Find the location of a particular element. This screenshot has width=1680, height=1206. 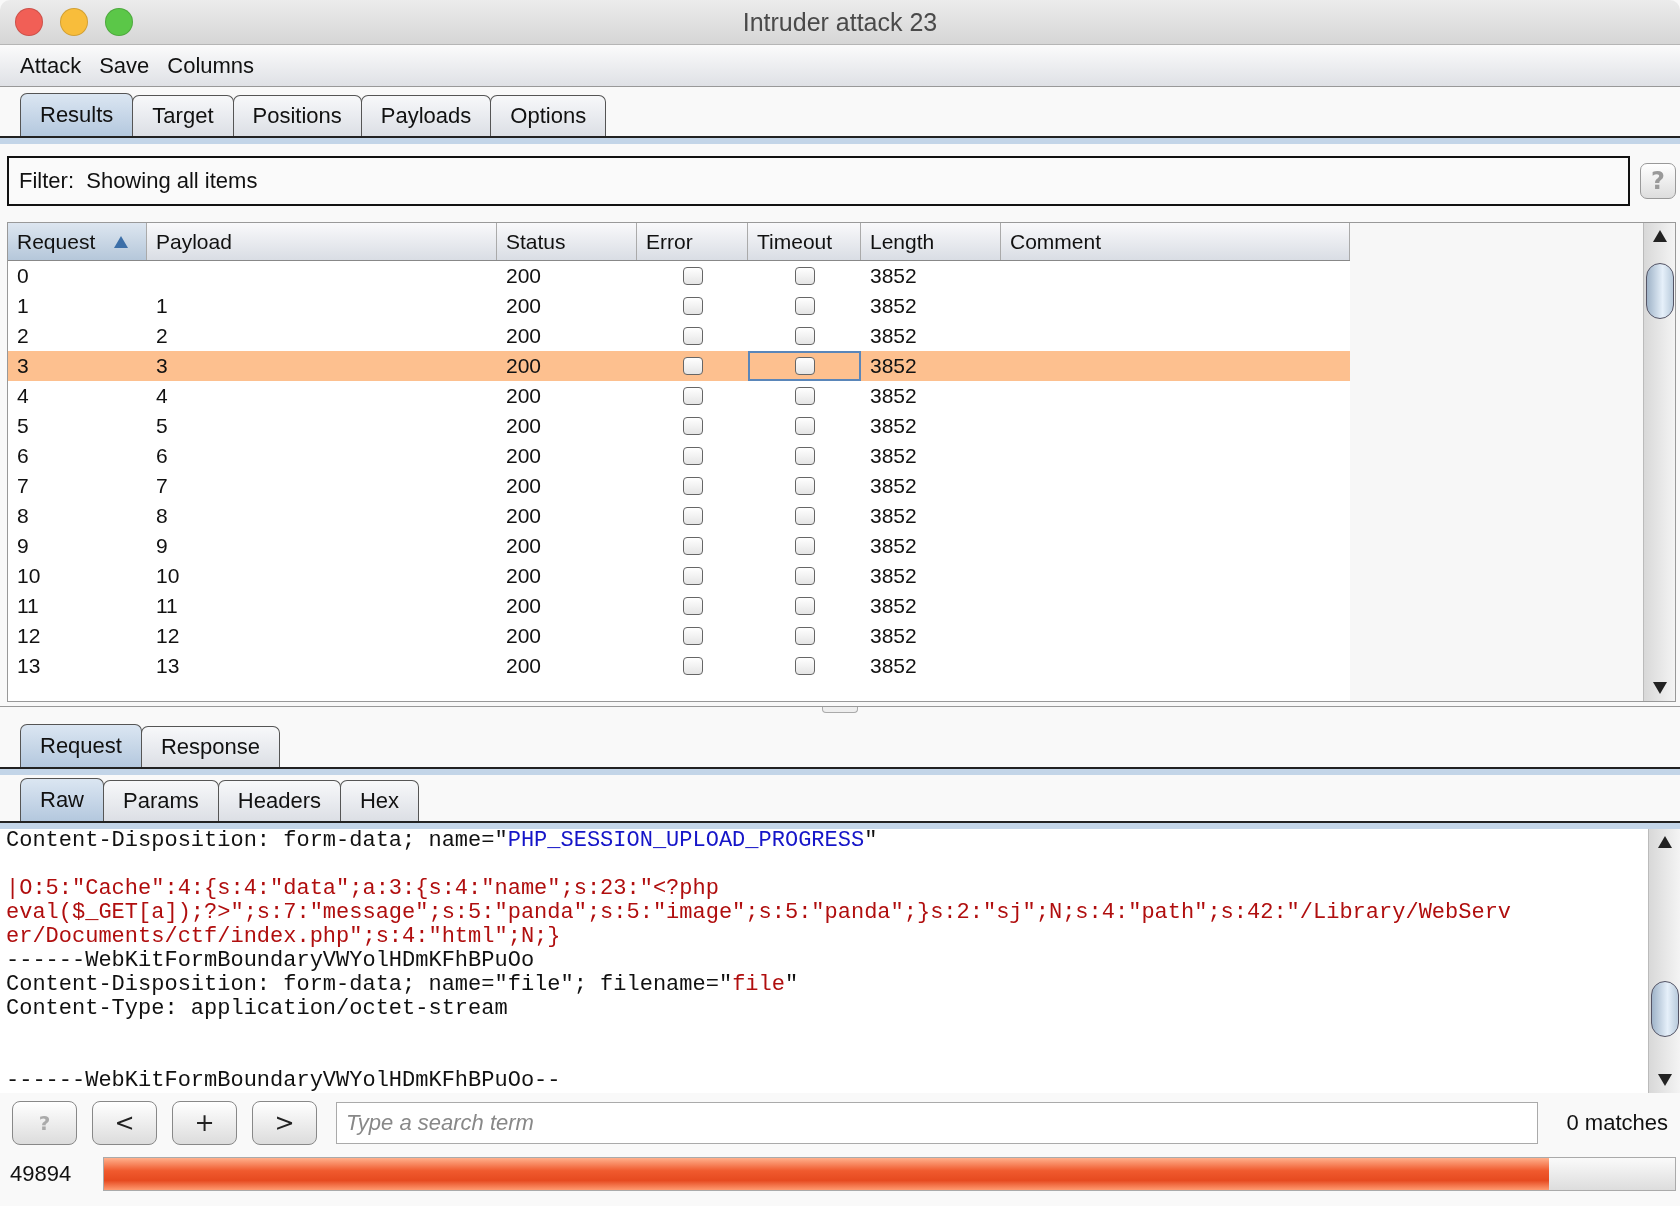

table-row: 1 1 200 3852 is located at coordinates (679, 306).